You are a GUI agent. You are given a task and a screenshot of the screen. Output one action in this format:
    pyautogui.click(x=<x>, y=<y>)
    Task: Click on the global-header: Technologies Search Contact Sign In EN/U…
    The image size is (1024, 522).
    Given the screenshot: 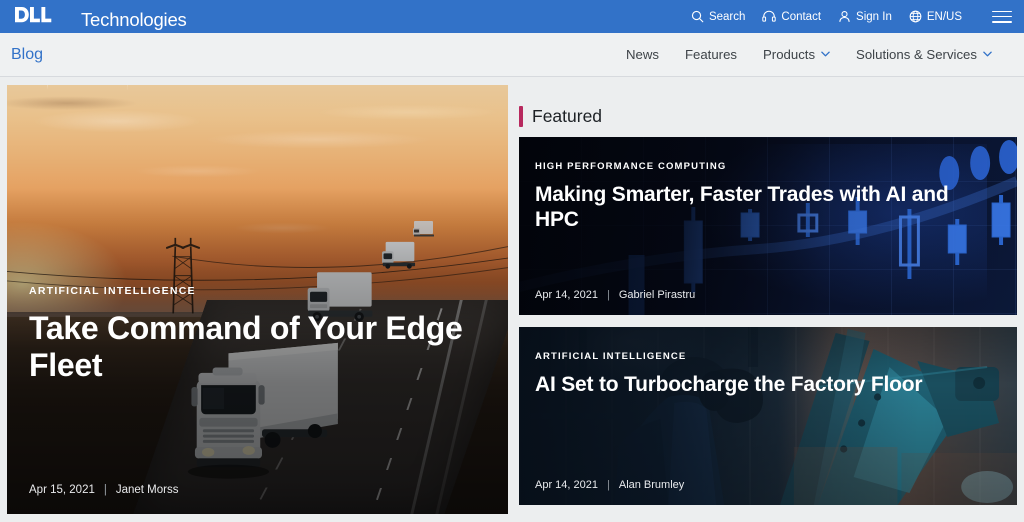 What is the action you would take?
    pyautogui.click(x=512, y=16)
    